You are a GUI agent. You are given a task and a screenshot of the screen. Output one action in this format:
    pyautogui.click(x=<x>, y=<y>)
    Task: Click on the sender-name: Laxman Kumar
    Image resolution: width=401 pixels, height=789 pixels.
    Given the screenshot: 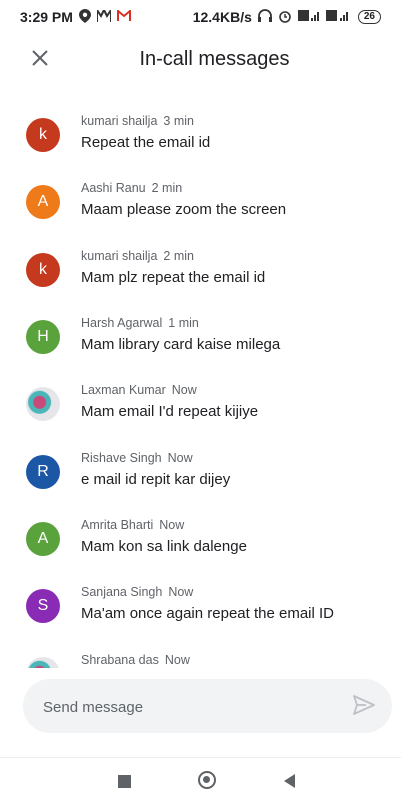 What is the action you would take?
    pyautogui.click(x=123, y=390)
    